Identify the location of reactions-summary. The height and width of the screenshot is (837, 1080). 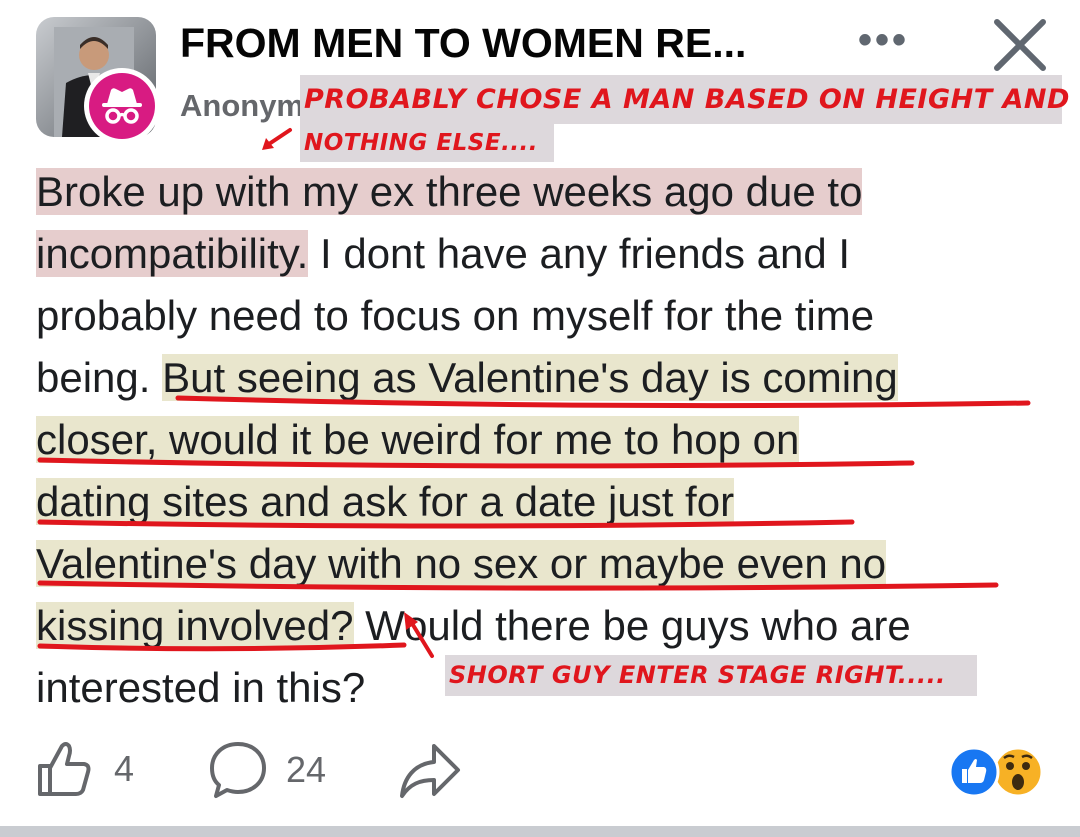
(996, 772).